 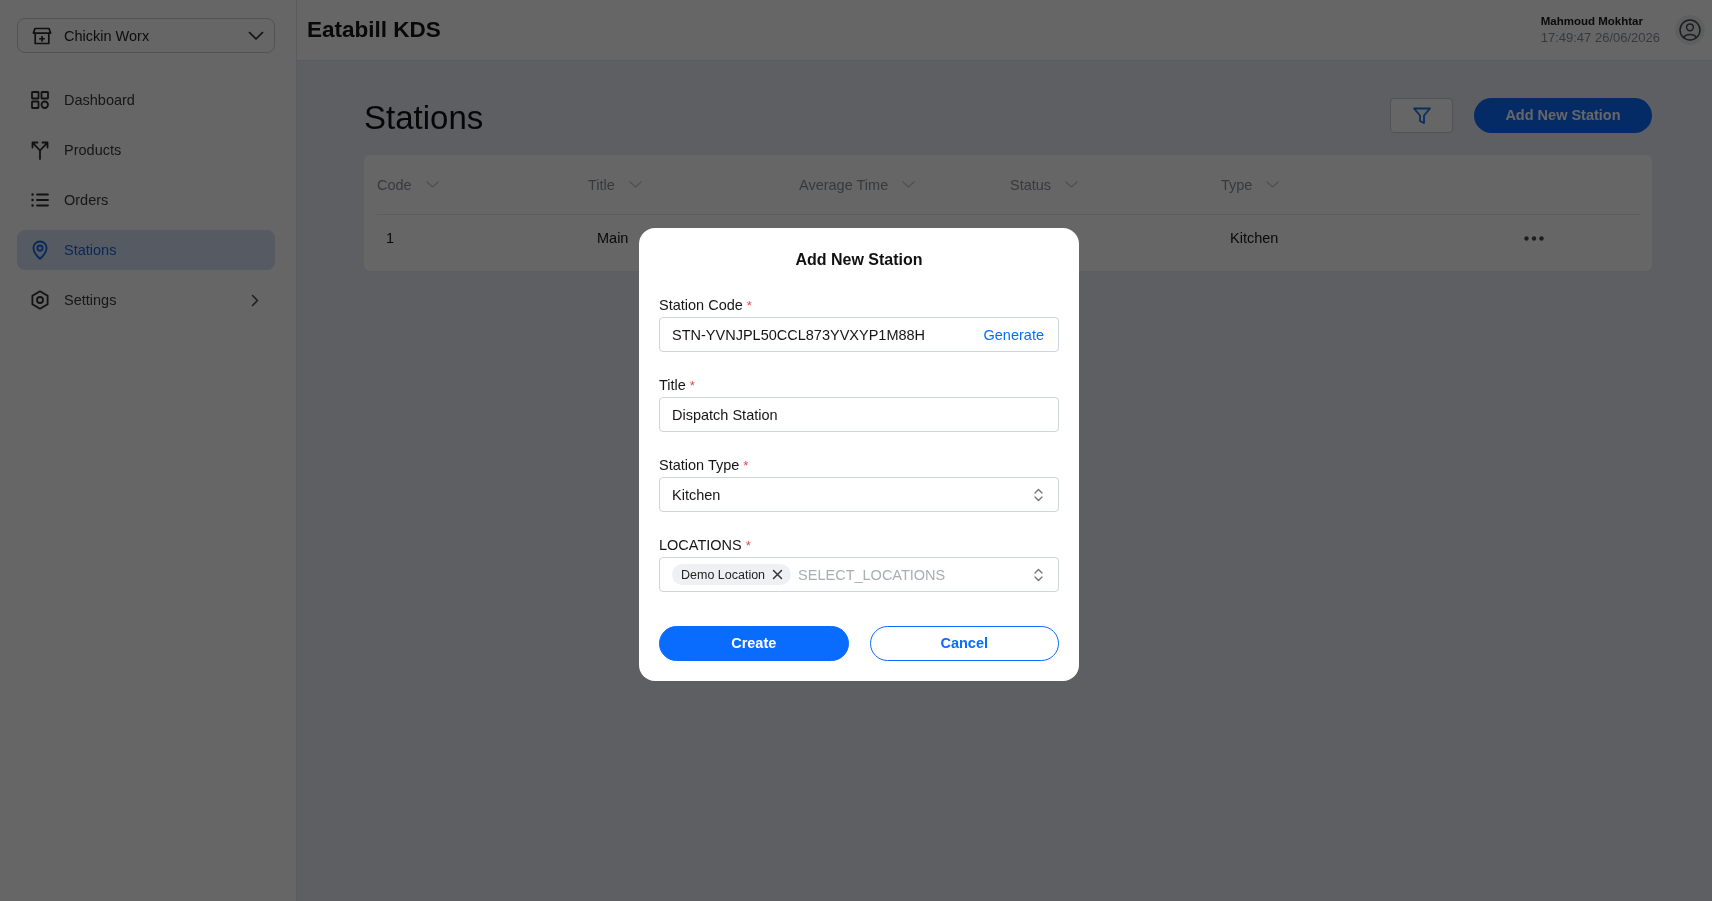 I want to click on grid-icon, so click(x=40, y=100).